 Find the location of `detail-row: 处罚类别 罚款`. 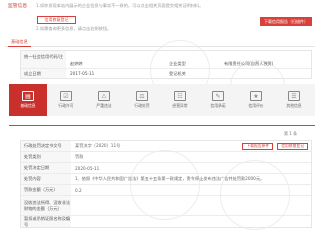

detail-row: 处罚类别 罚款 is located at coordinates (166, 157).